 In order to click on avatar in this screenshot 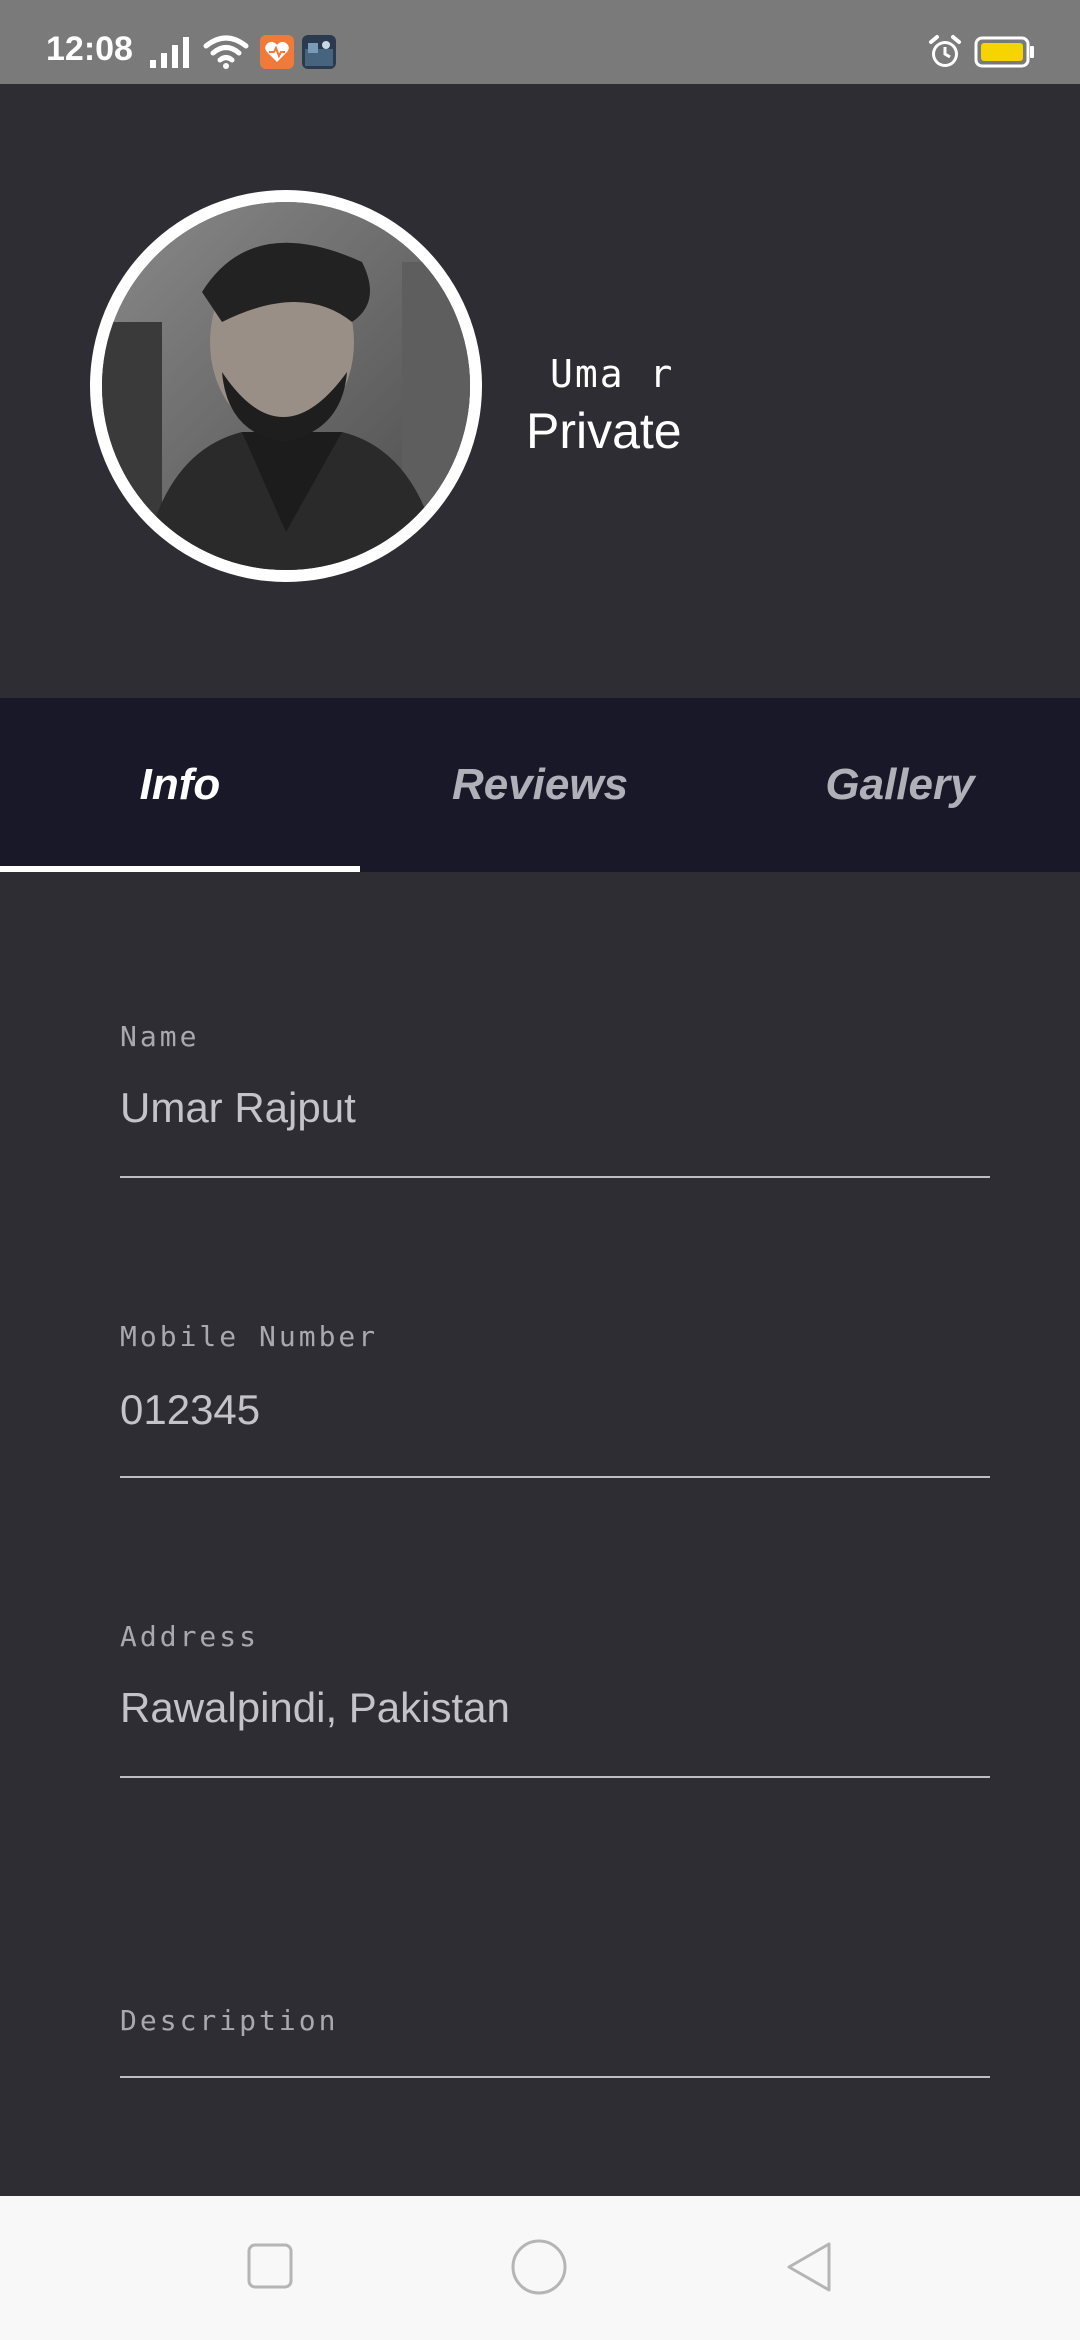, I will do `click(286, 386)`.